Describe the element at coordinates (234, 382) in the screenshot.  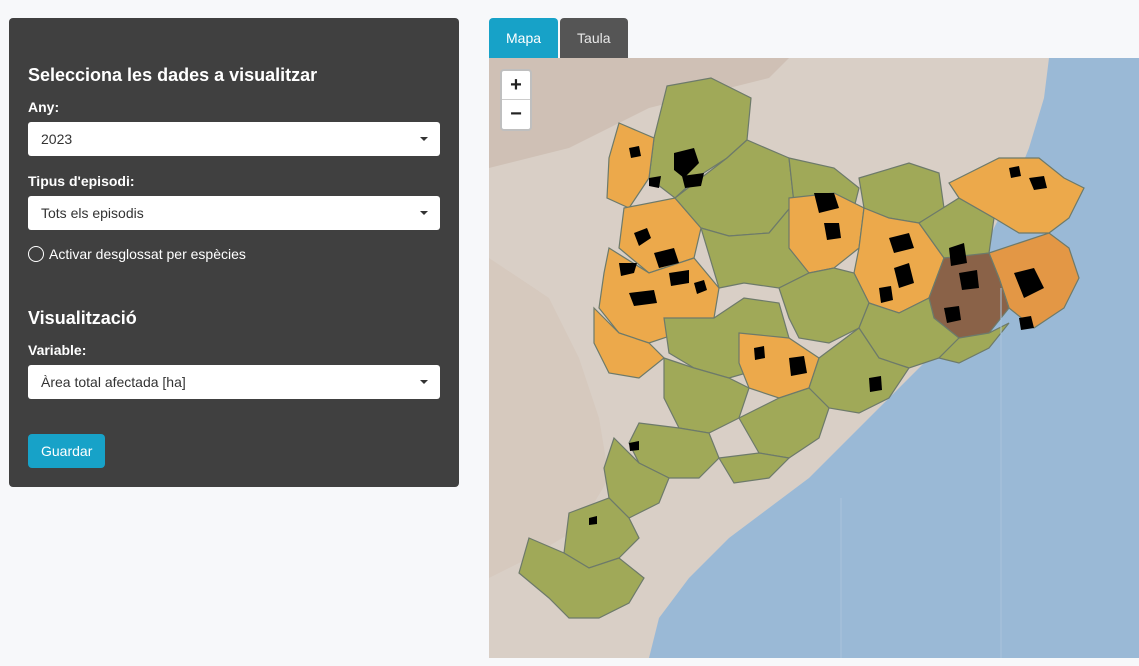
I see `variable-select: Àrea total afectada [ha]` at that location.